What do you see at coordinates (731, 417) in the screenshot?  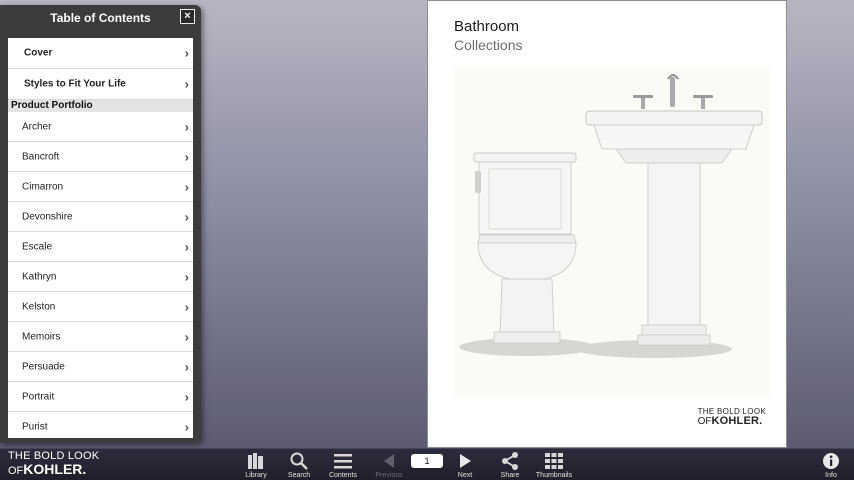 I see `kohler-logo: THE BOLD LOOK OFKOHLER.` at bounding box center [731, 417].